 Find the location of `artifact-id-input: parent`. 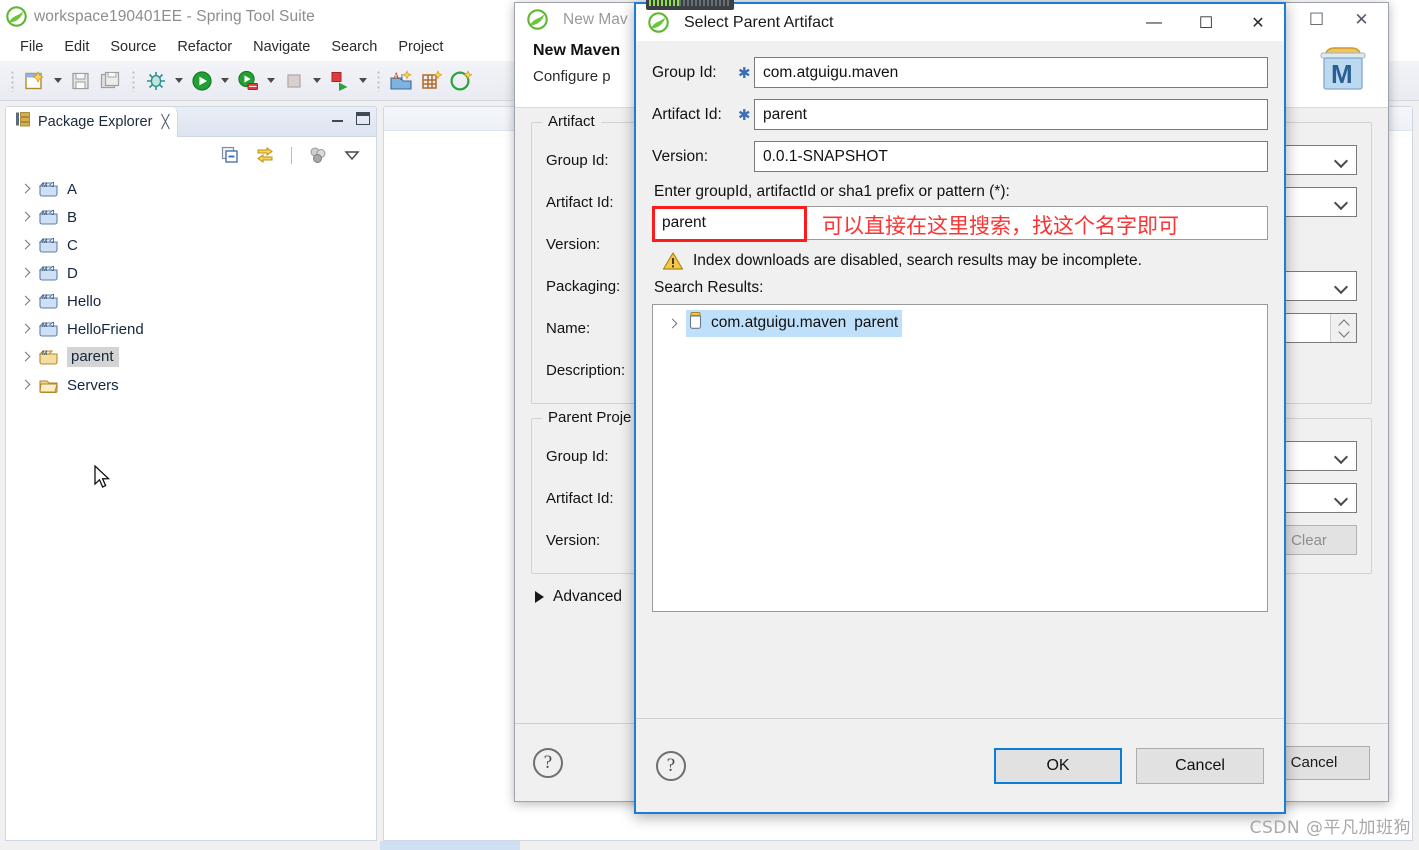

artifact-id-input: parent is located at coordinates (1011, 114).